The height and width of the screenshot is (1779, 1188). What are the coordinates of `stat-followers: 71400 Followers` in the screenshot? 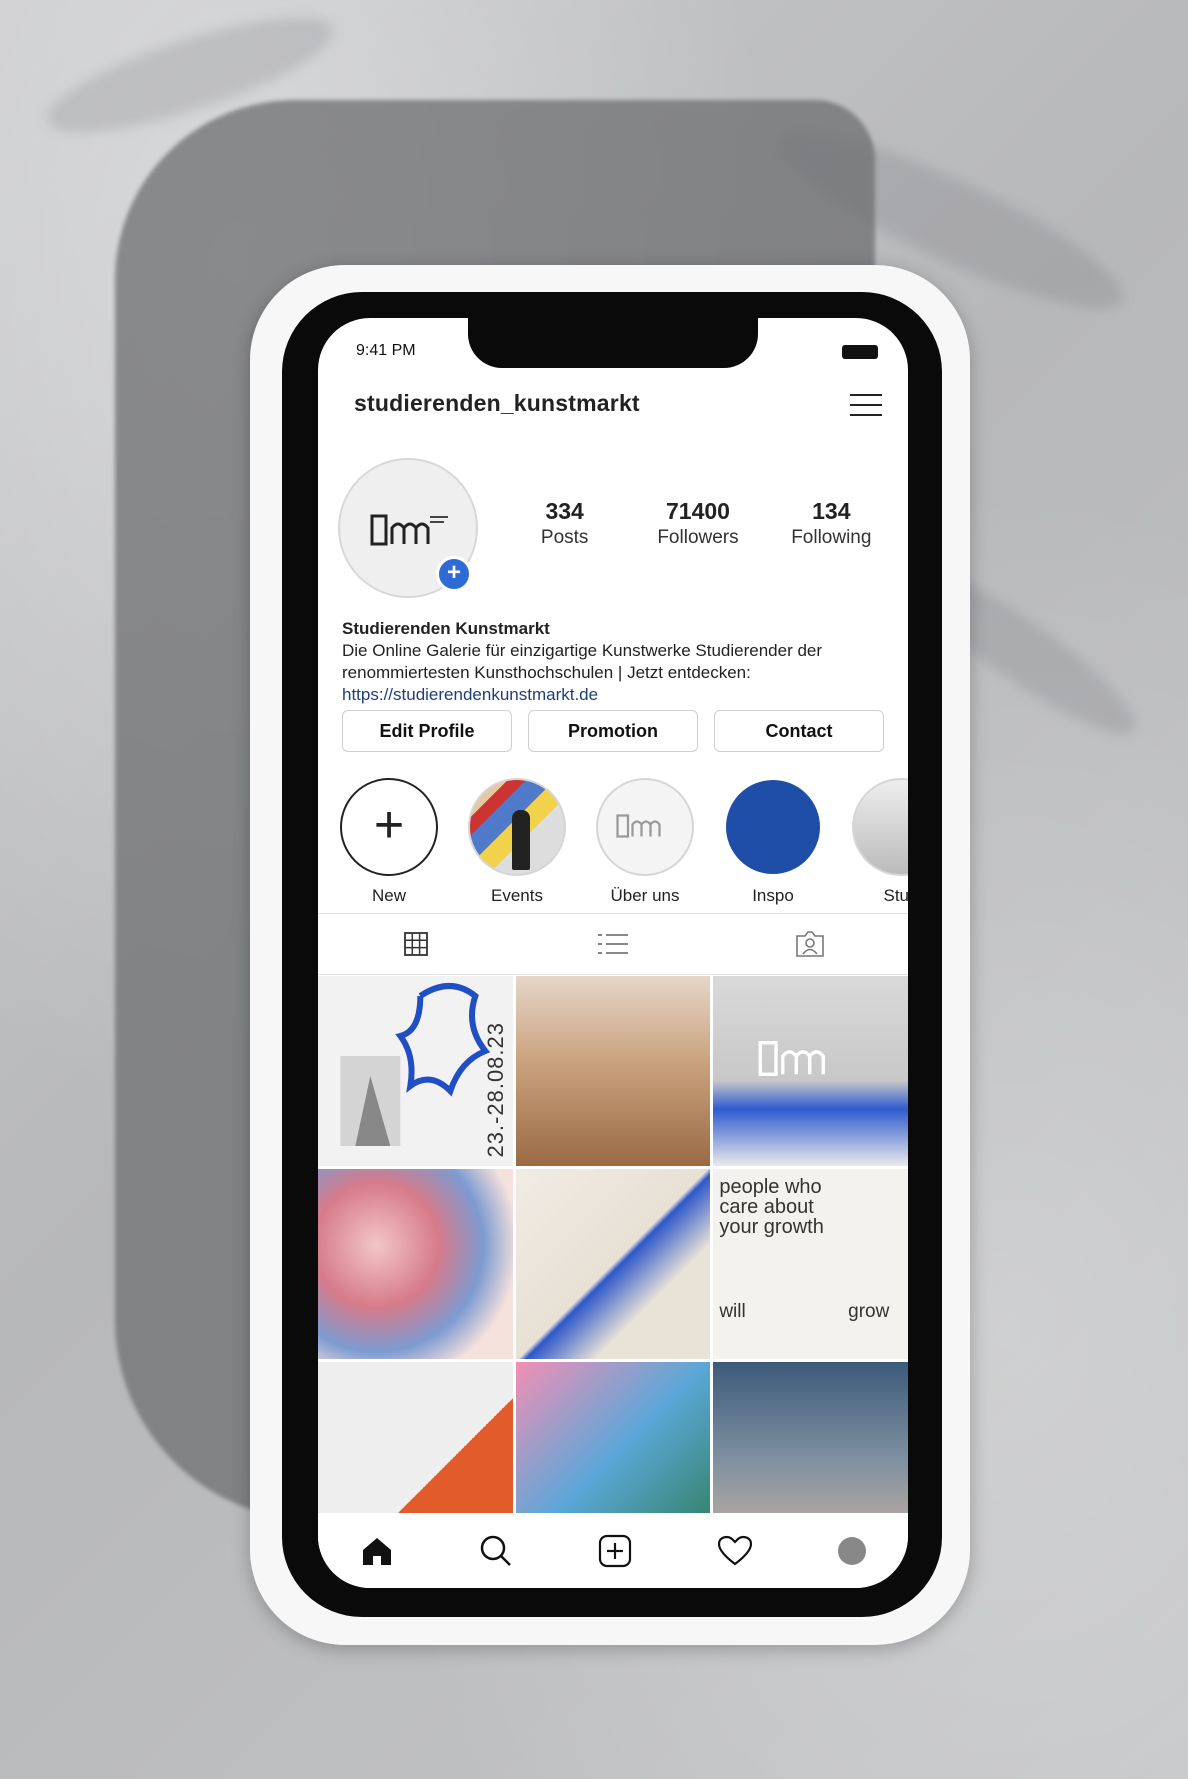 It's located at (697, 523).